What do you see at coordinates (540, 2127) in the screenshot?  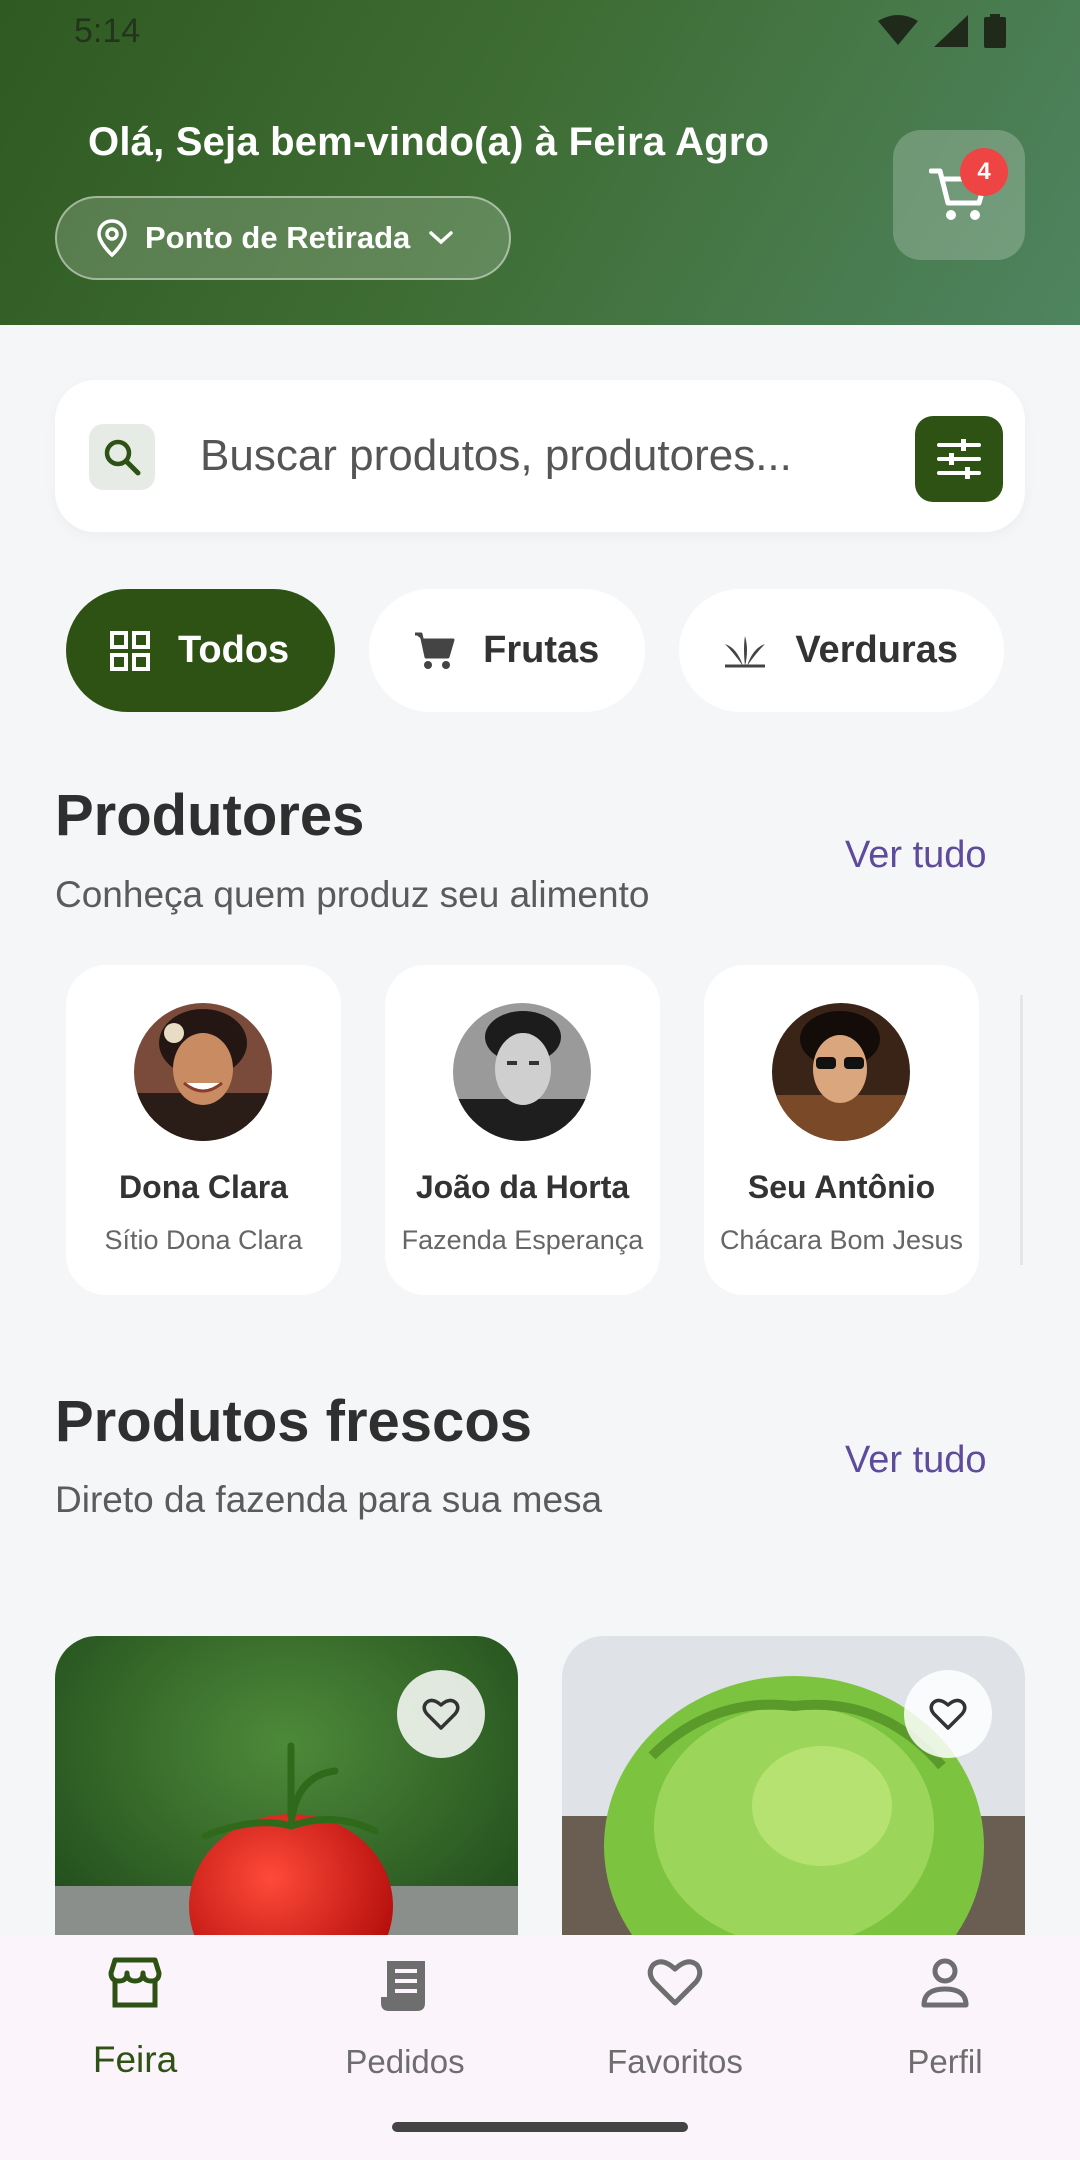 I see `home-indicator` at bounding box center [540, 2127].